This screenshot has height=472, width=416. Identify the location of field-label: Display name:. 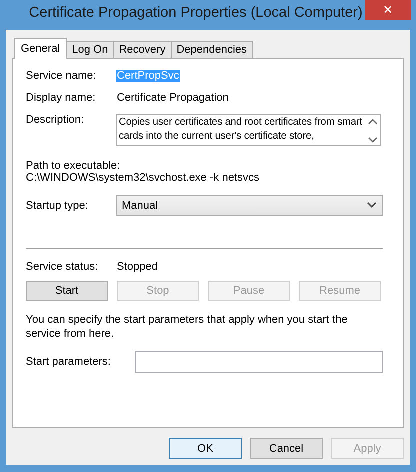
(61, 98).